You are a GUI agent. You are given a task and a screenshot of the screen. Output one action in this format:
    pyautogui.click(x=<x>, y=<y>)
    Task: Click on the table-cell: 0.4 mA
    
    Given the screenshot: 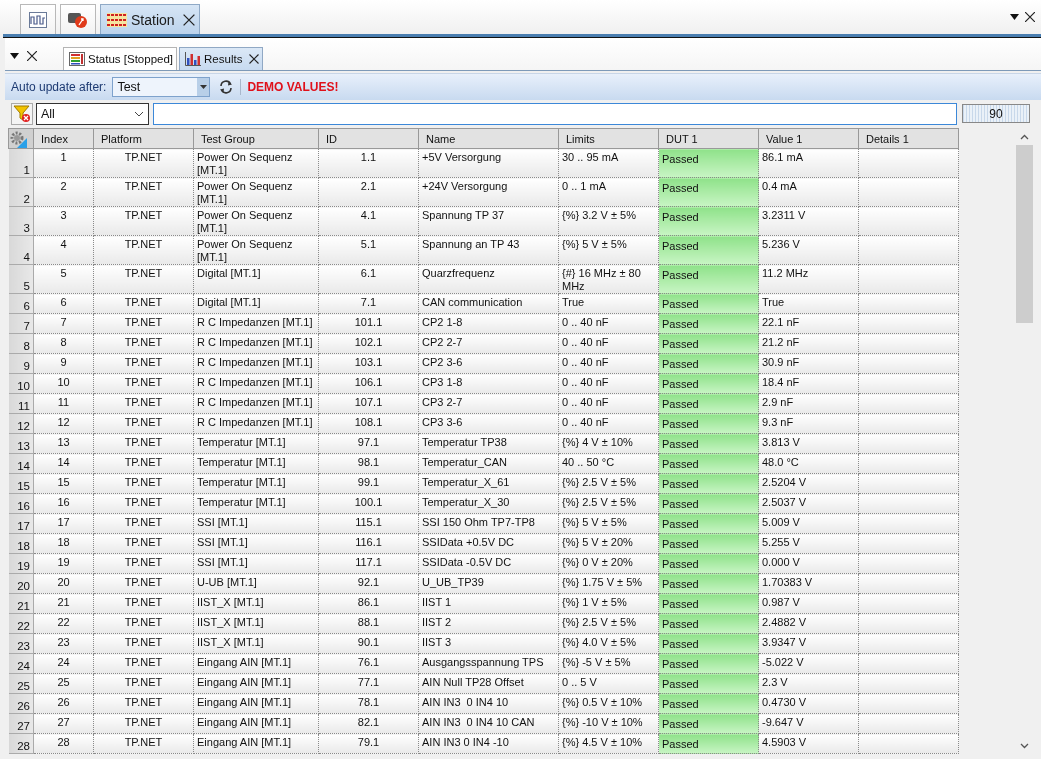 What is the action you would take?
    pyautogui.click(x=808, y=192)
    